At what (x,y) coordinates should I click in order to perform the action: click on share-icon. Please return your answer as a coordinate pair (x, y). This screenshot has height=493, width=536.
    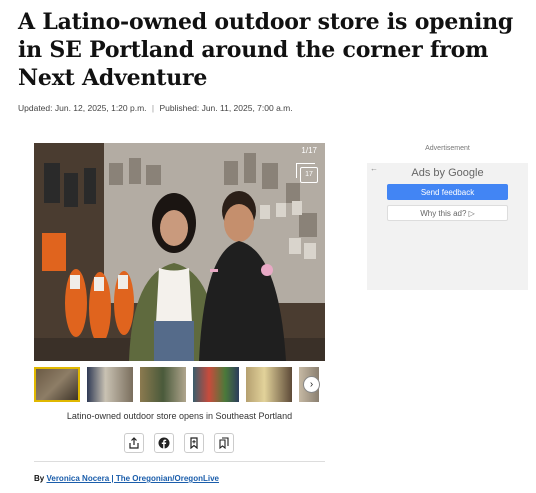
    Looking at the image, I should click on (134, 443).